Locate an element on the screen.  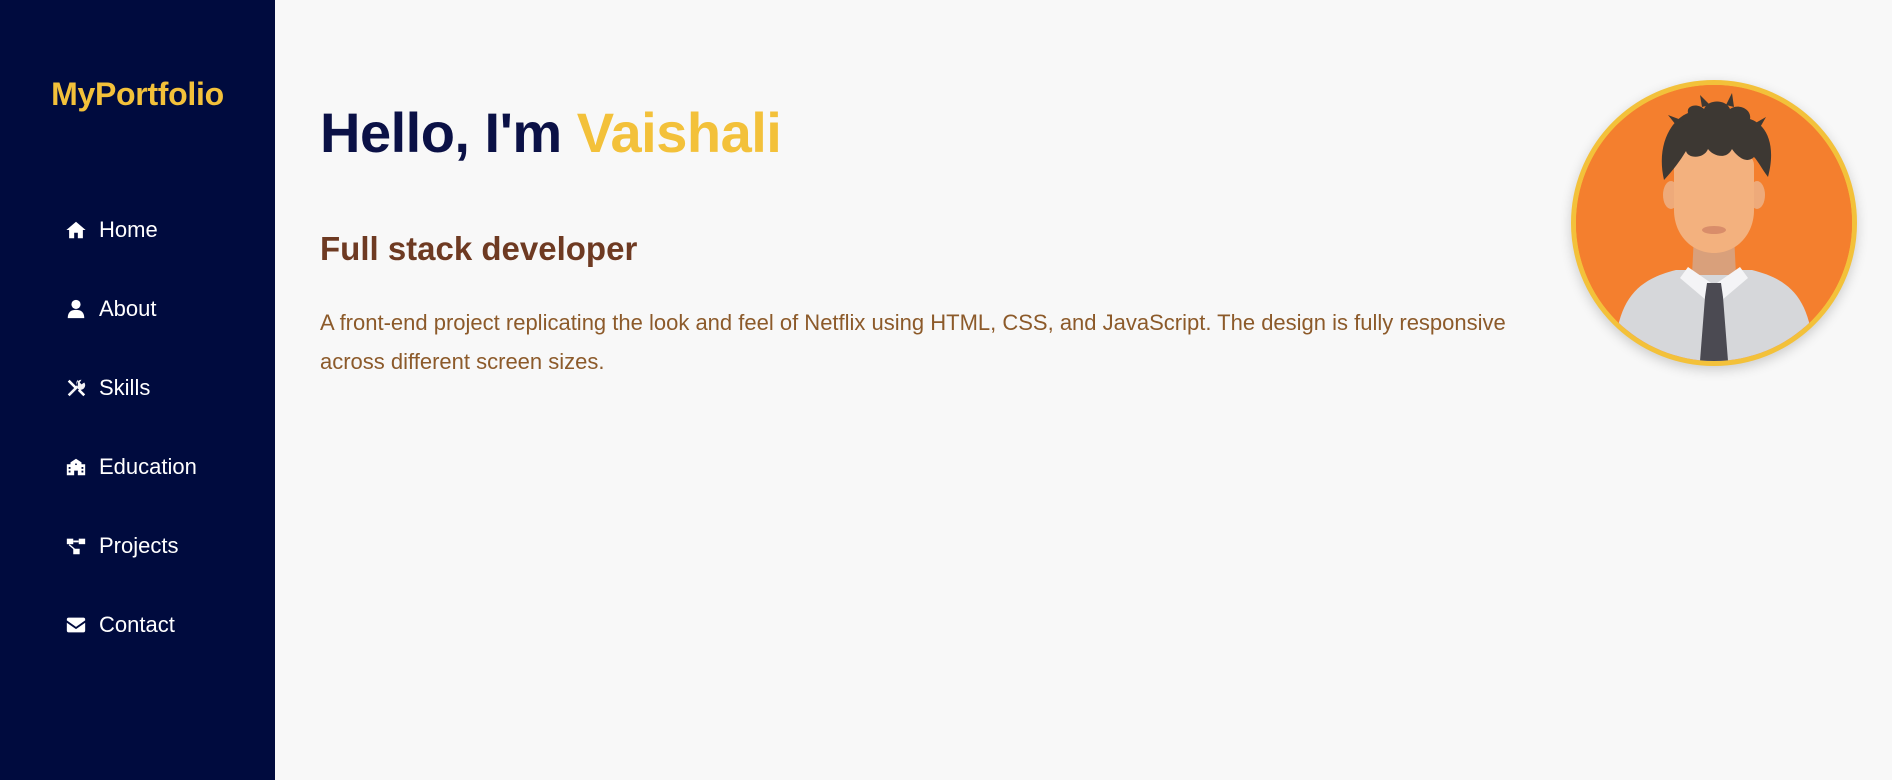
greeting-text: Hello, I'm is located at coordinates (448, 132).